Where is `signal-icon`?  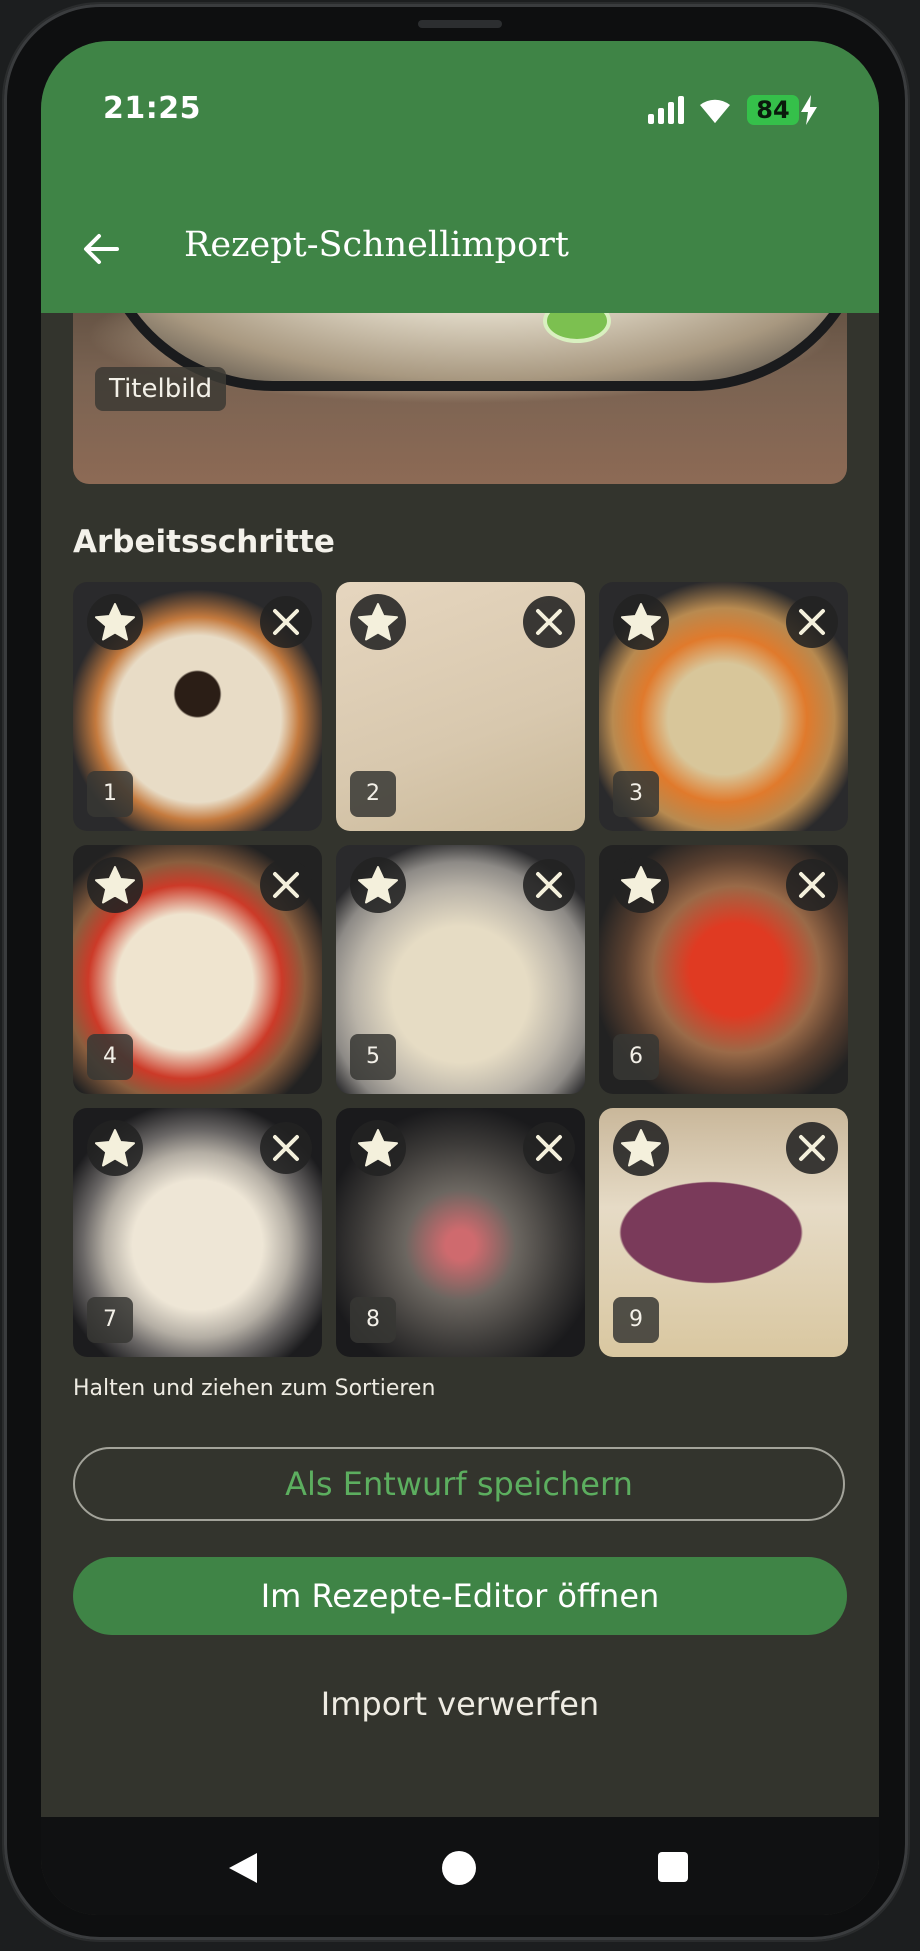 signal-icon is located at coordinates (667, 110).